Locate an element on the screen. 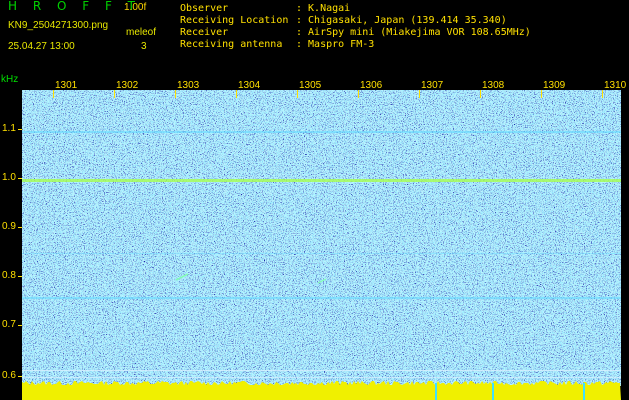  carrier-line-0p77 is located at coordinates (321, 298).